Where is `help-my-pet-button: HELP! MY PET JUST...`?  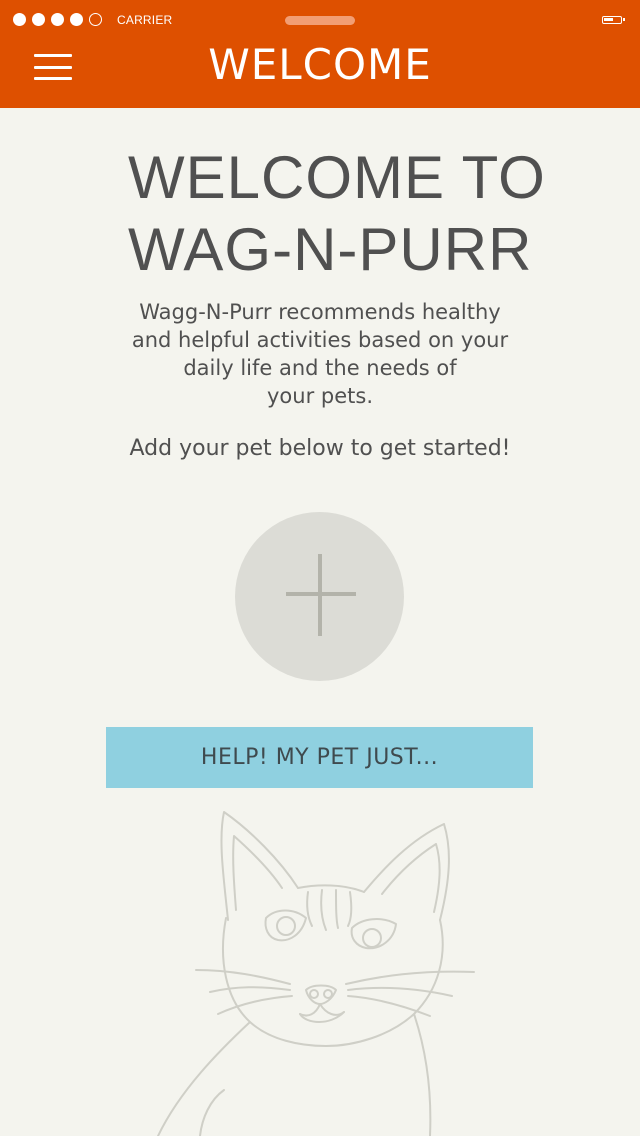 help-my-pet-button: HELP! MY PET JUST... is located at coordinates (319, 757).